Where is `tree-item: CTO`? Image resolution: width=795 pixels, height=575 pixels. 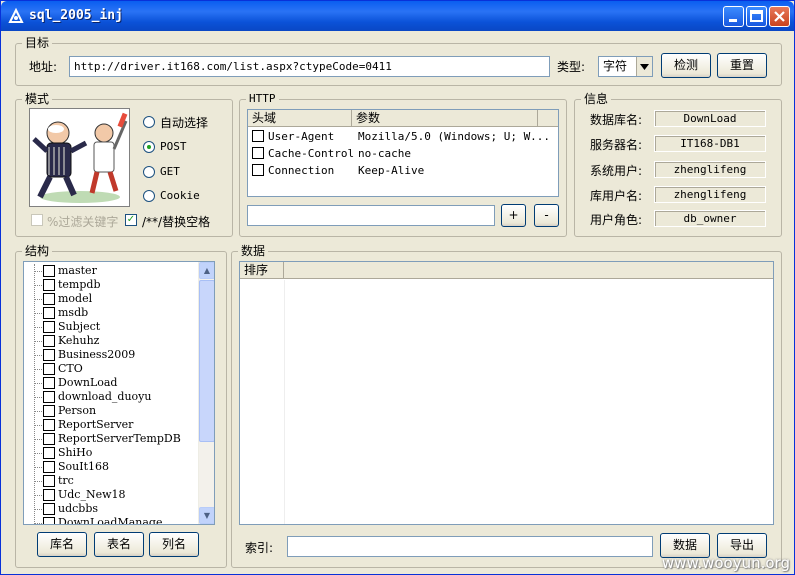
tree-item: CTO is located at coordinates (111, 369).